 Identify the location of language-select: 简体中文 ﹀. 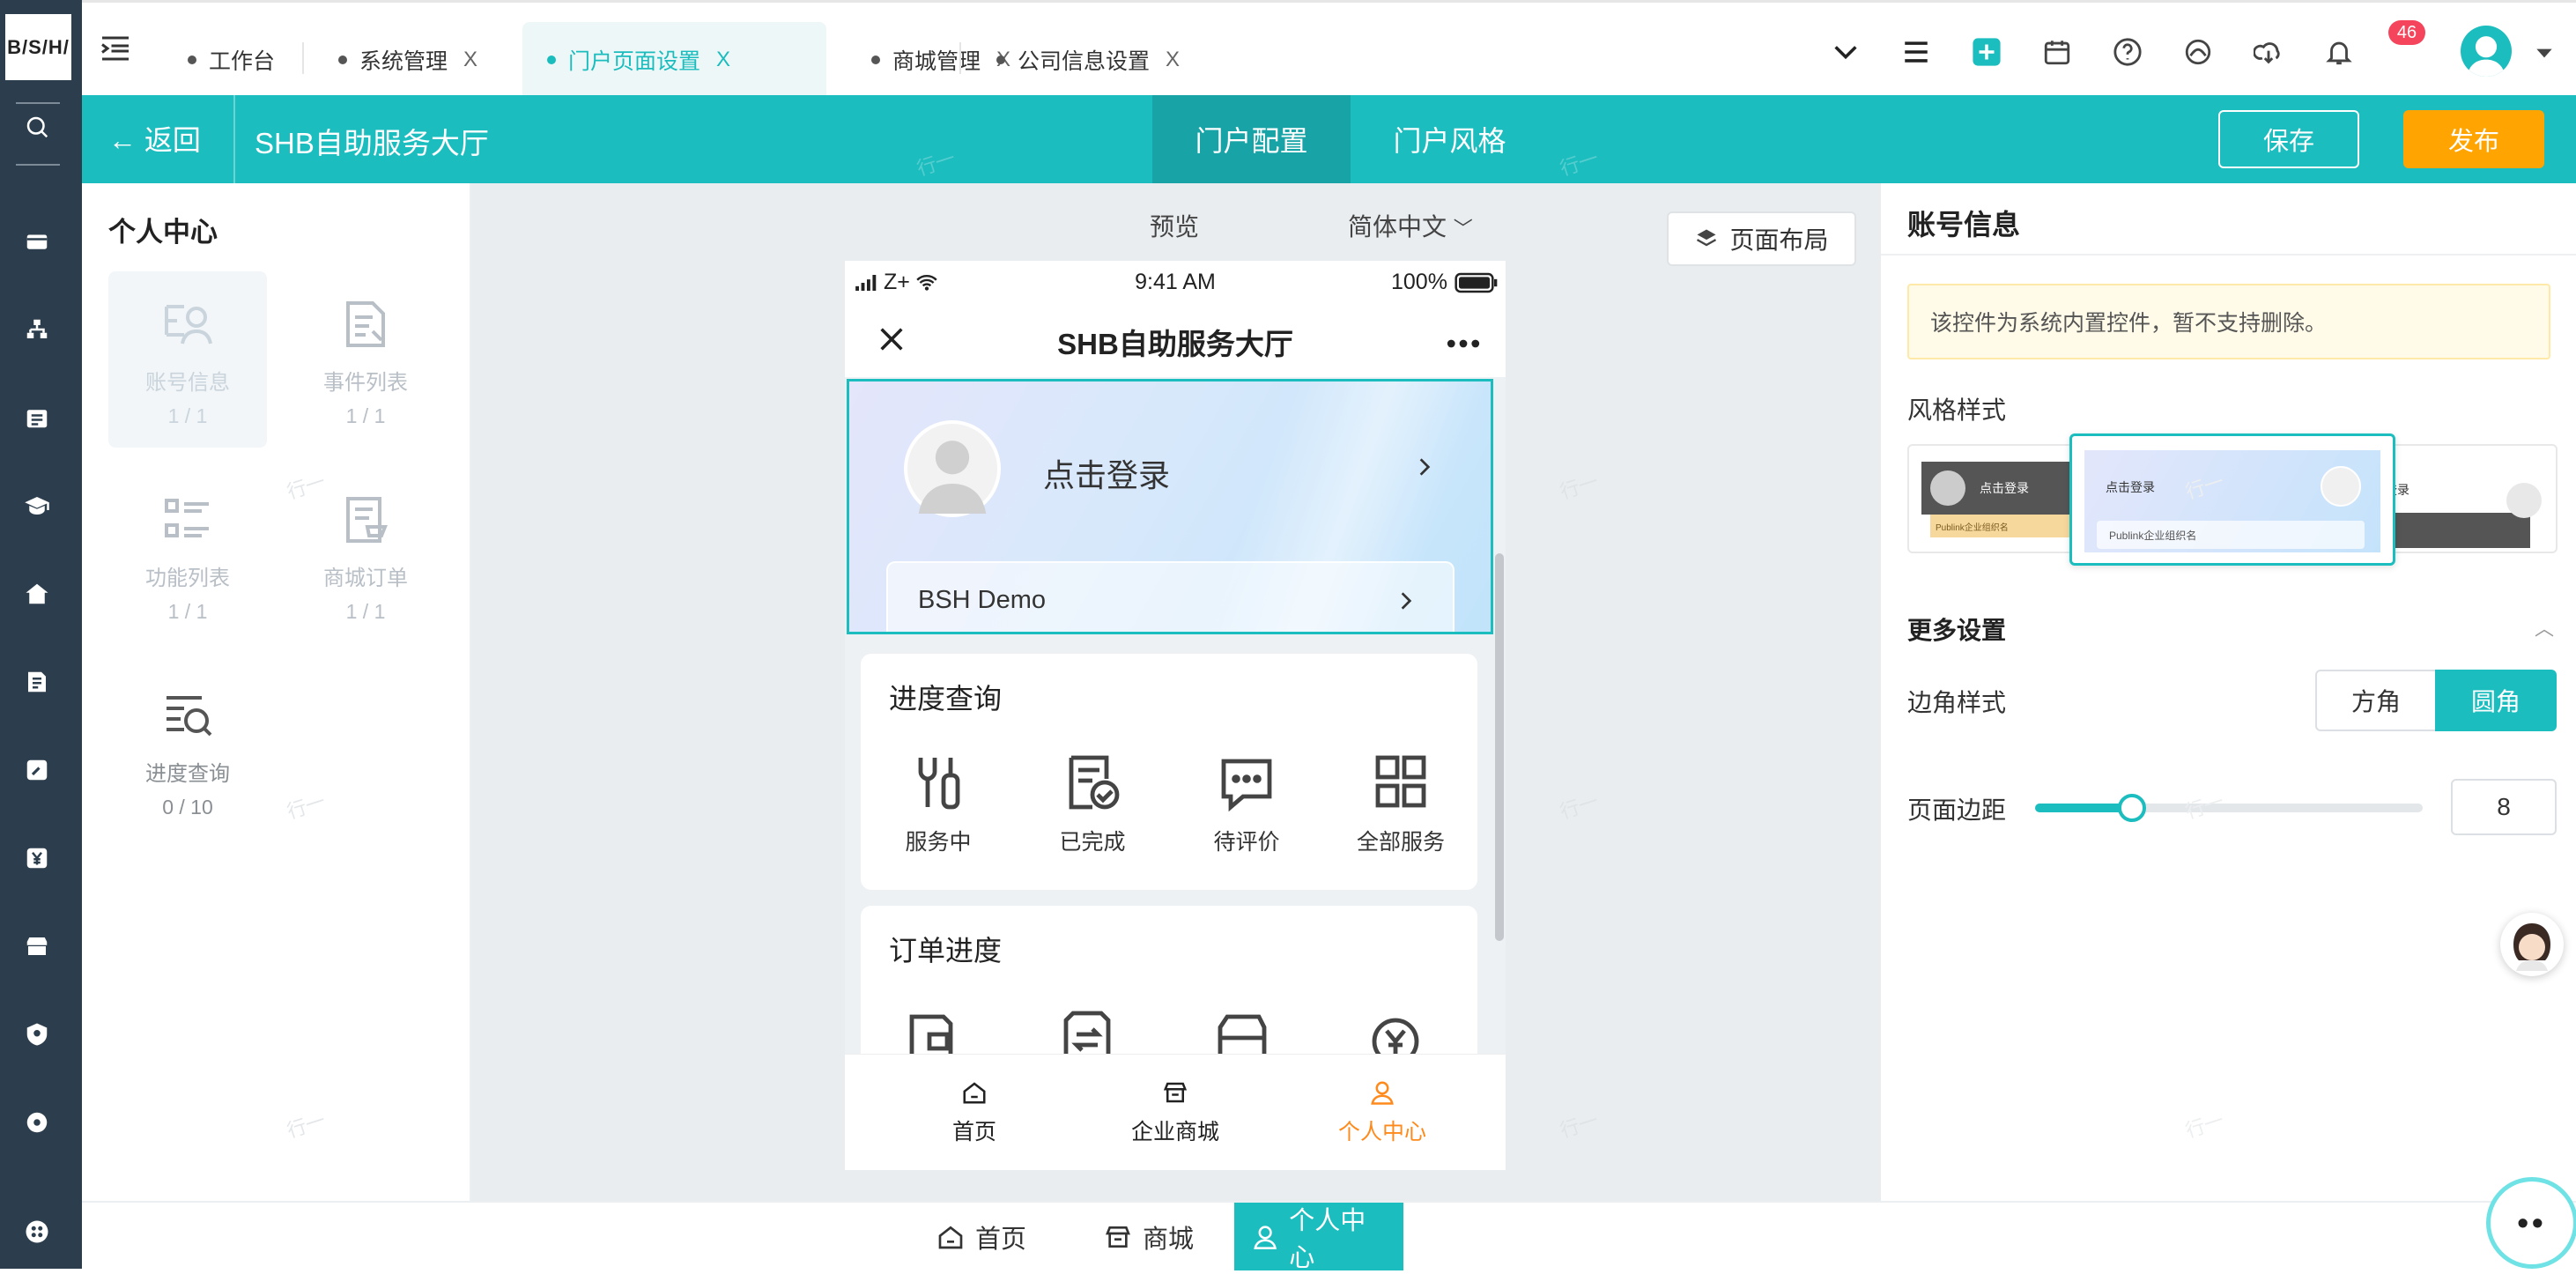
(1410, 225).